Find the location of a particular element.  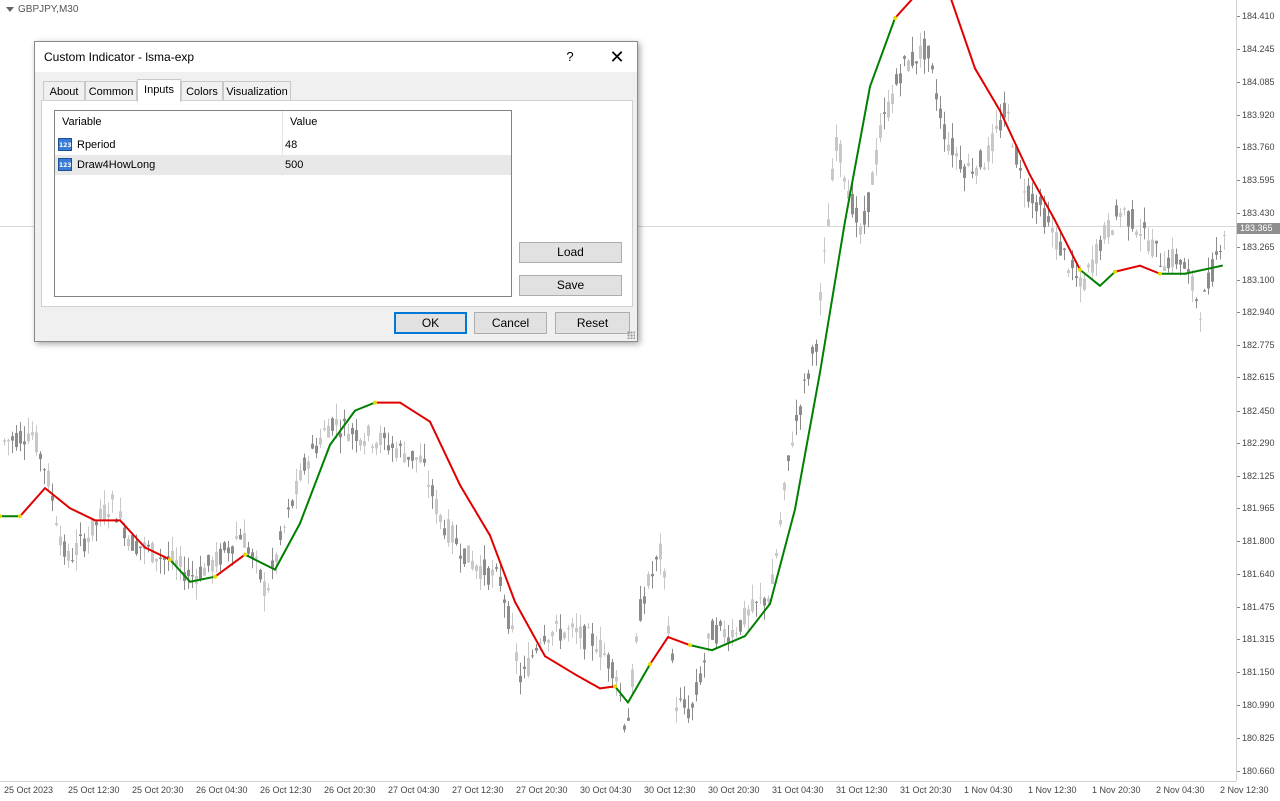

dialog-title-bar: Custom Indicator - lsma-exp ? ✕ is located at coordinates (336, 57).